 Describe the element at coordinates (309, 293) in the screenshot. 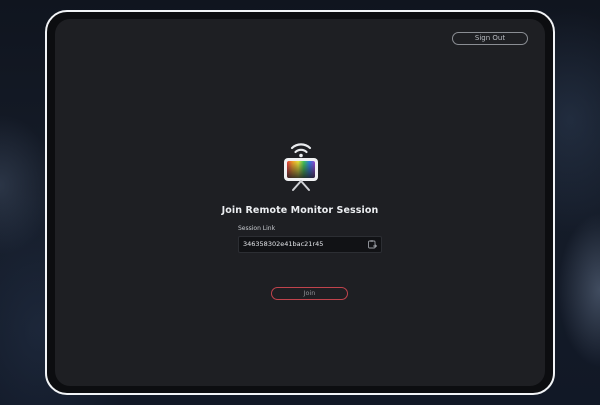

I see `join-button: Join` at that location.